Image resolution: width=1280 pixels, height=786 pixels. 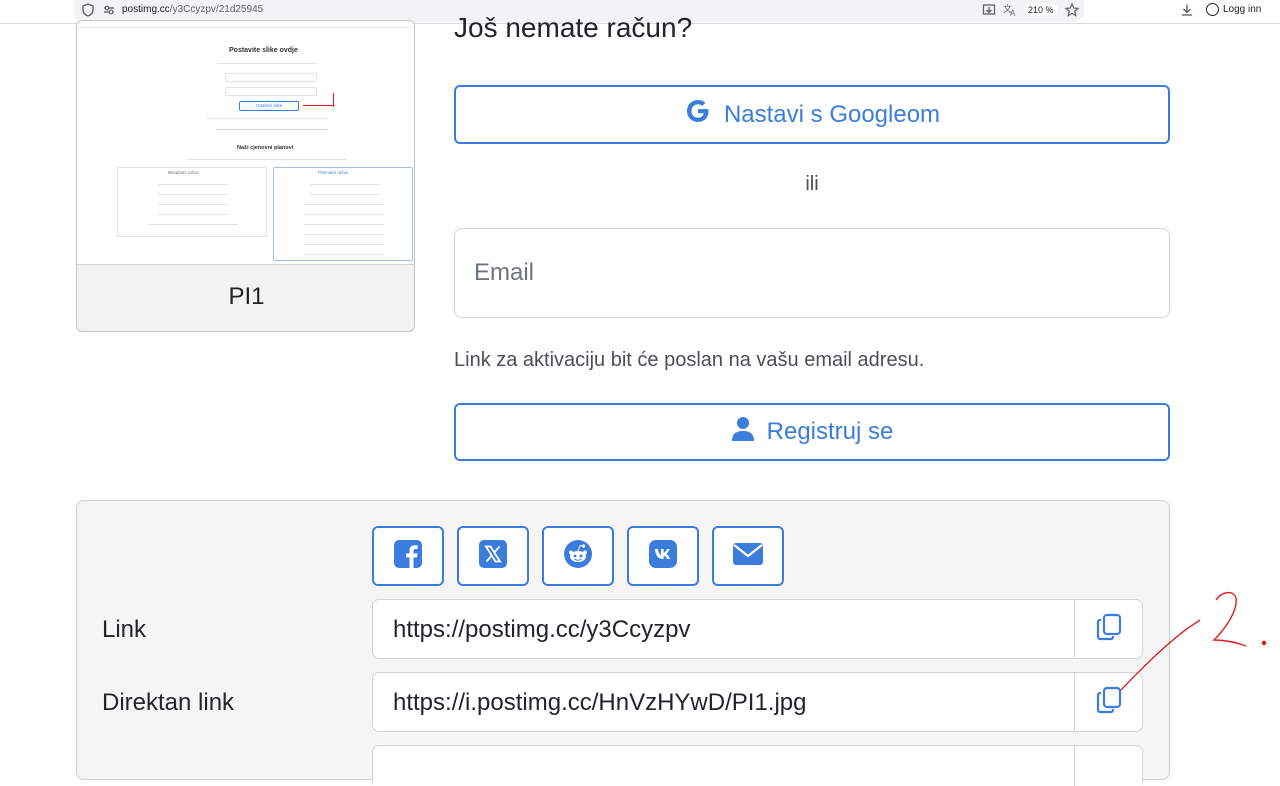 I want to click on url-host: postimg.cc, so click(x=146, y=9).